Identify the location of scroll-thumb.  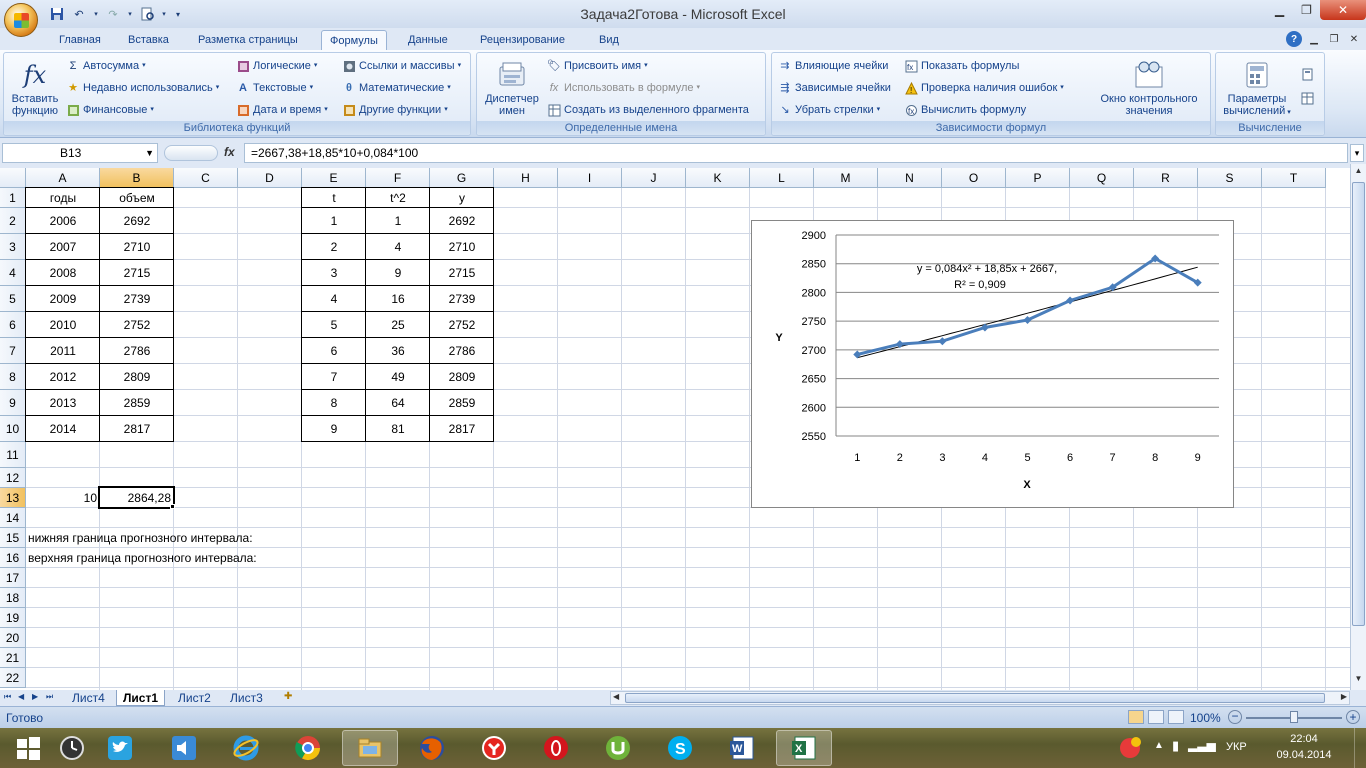
(1358, 404).